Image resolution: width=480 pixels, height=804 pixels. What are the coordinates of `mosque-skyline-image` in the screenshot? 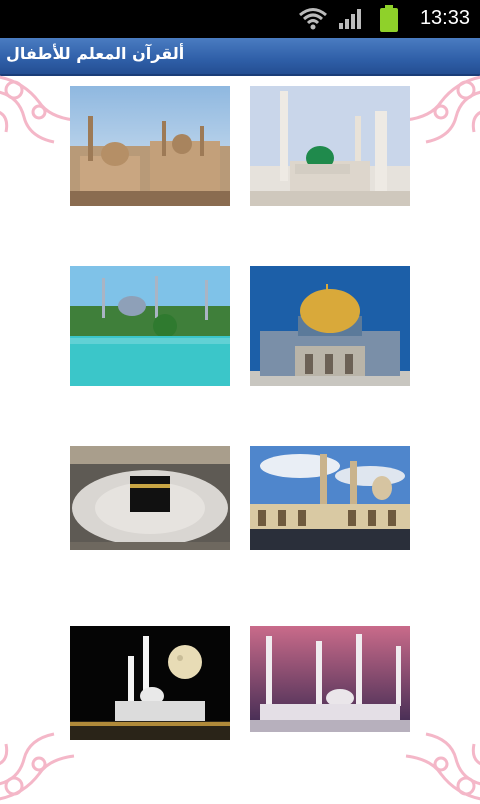 It's located at (150, 146).